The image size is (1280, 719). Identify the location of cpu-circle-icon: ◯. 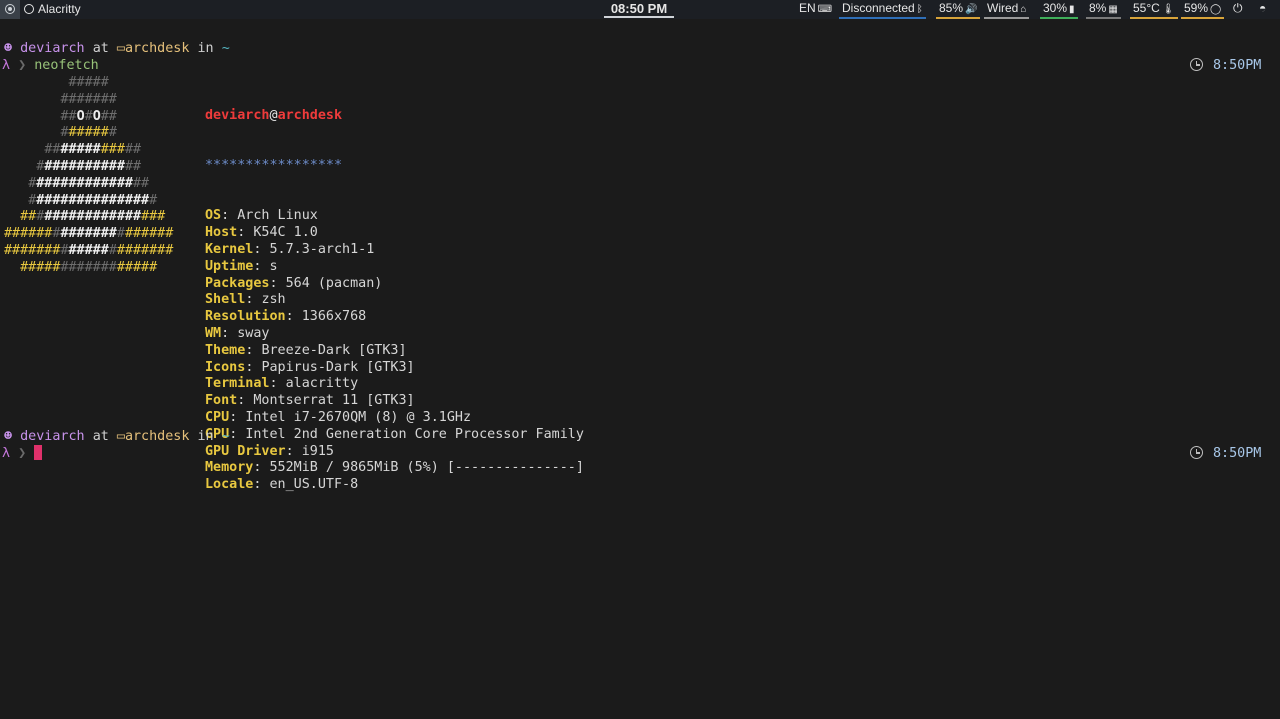
(1216, 9).